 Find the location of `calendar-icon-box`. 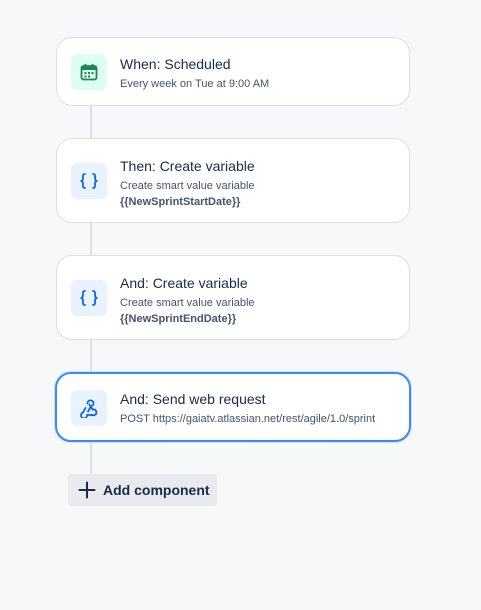

calendar-icon-box is located at coordinates (89, 72).